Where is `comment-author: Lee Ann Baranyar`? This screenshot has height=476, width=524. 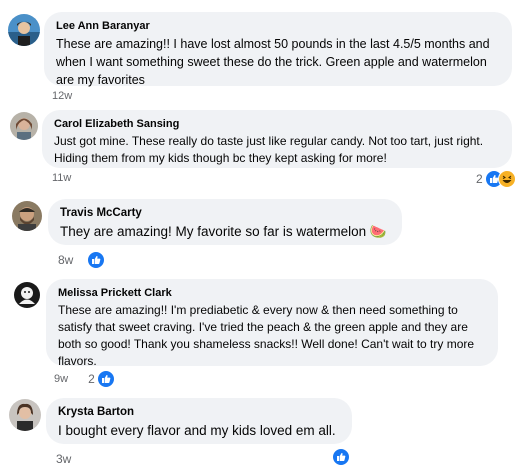 comment-author: Lee Ann Baranyar is located at coordinates (278, 26).